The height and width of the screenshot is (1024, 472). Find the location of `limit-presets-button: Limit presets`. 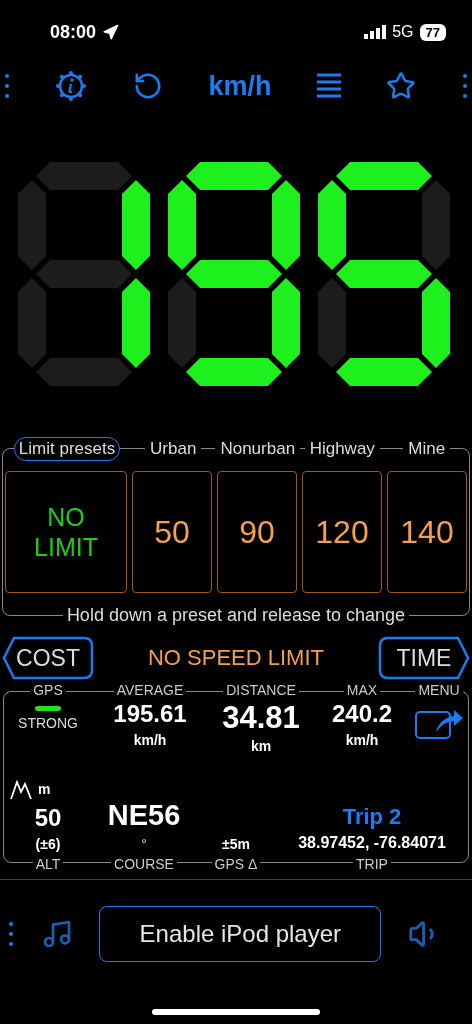

limit-presets-button: Limit presets is located at coordinates (67, 449).